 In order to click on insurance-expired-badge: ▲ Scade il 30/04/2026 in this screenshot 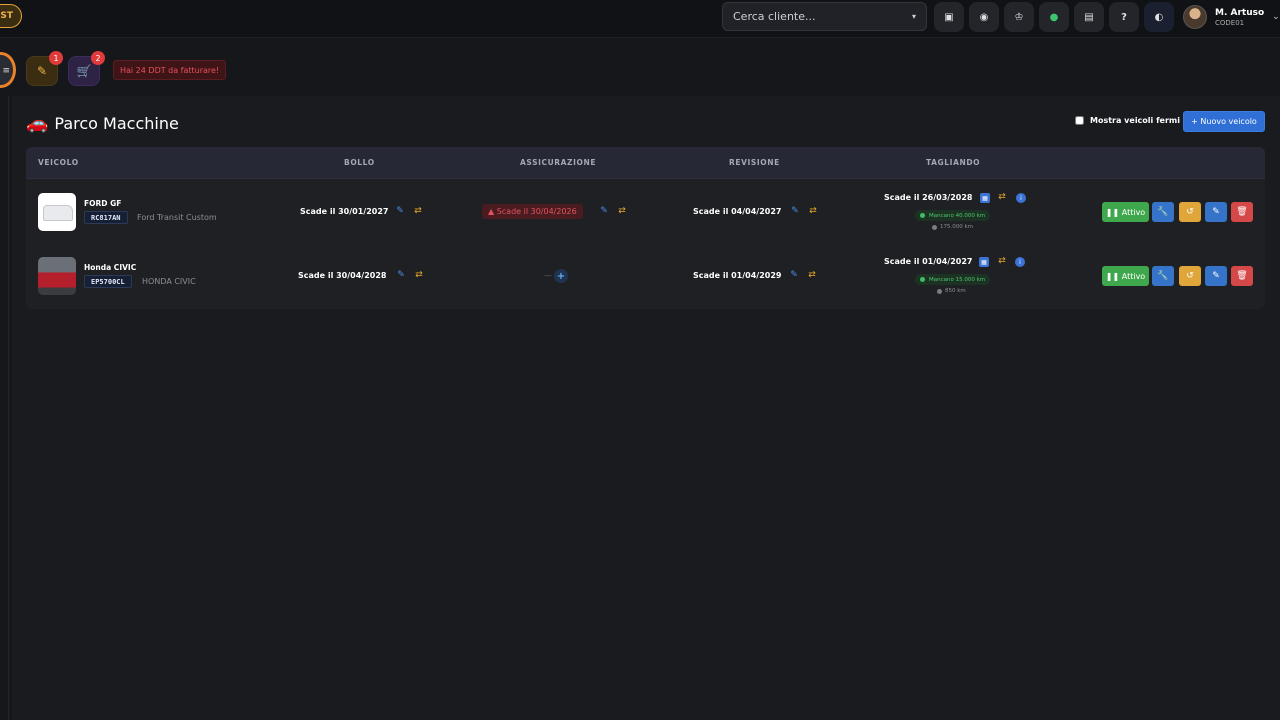, I will do `click(532, 211)`.